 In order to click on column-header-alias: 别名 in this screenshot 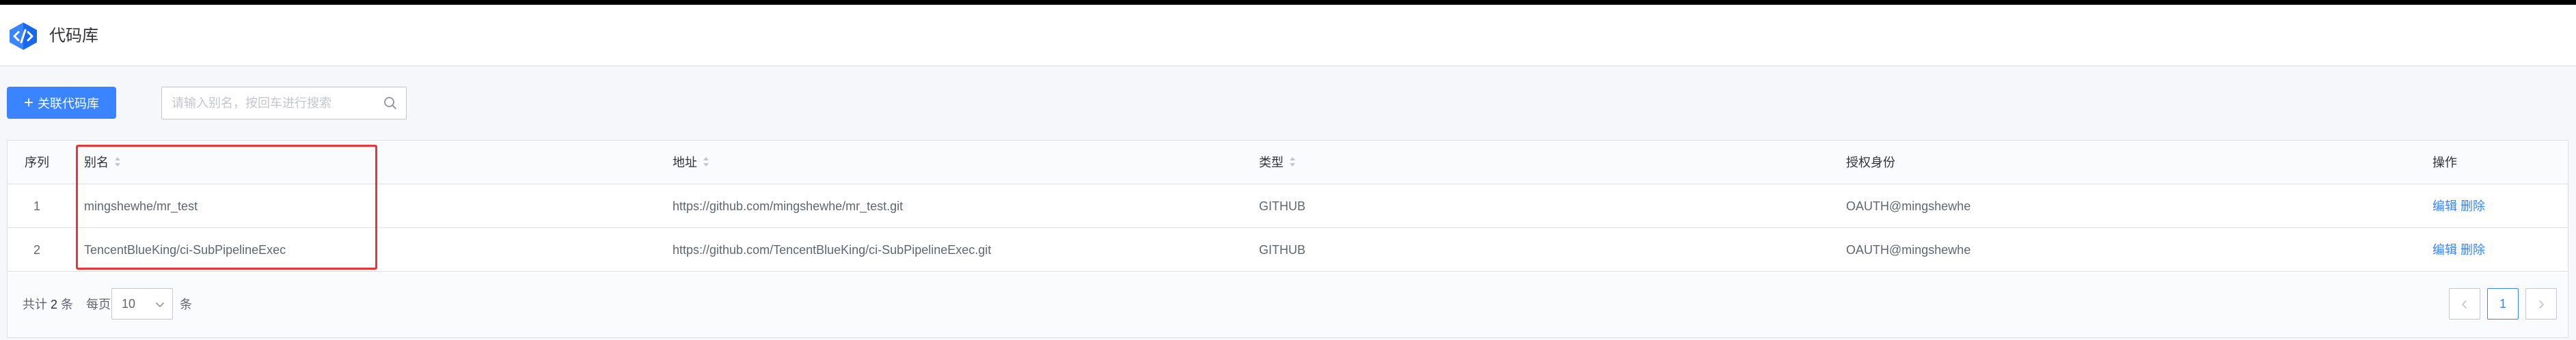, I will do `click(103, 162)`.